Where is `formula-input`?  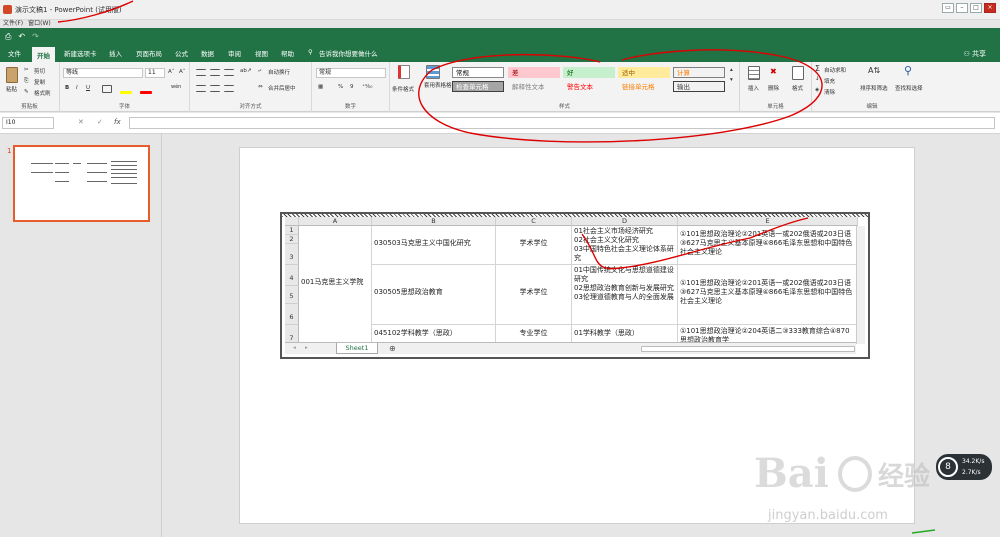 formula-input is located at coordinates (562, 123).